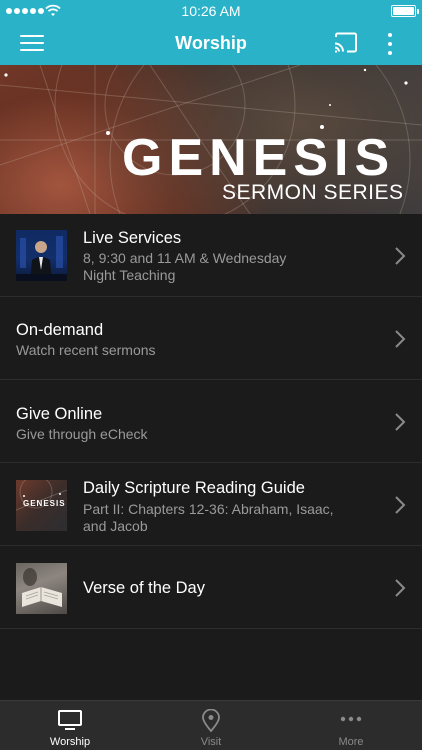 The height and width of the screenshot is (750, 422). What do you see at coordinates (82, 434) in the screenshot?
I see `list-item-subtitle: Give through eCheck` at bounding box center [82, 434].